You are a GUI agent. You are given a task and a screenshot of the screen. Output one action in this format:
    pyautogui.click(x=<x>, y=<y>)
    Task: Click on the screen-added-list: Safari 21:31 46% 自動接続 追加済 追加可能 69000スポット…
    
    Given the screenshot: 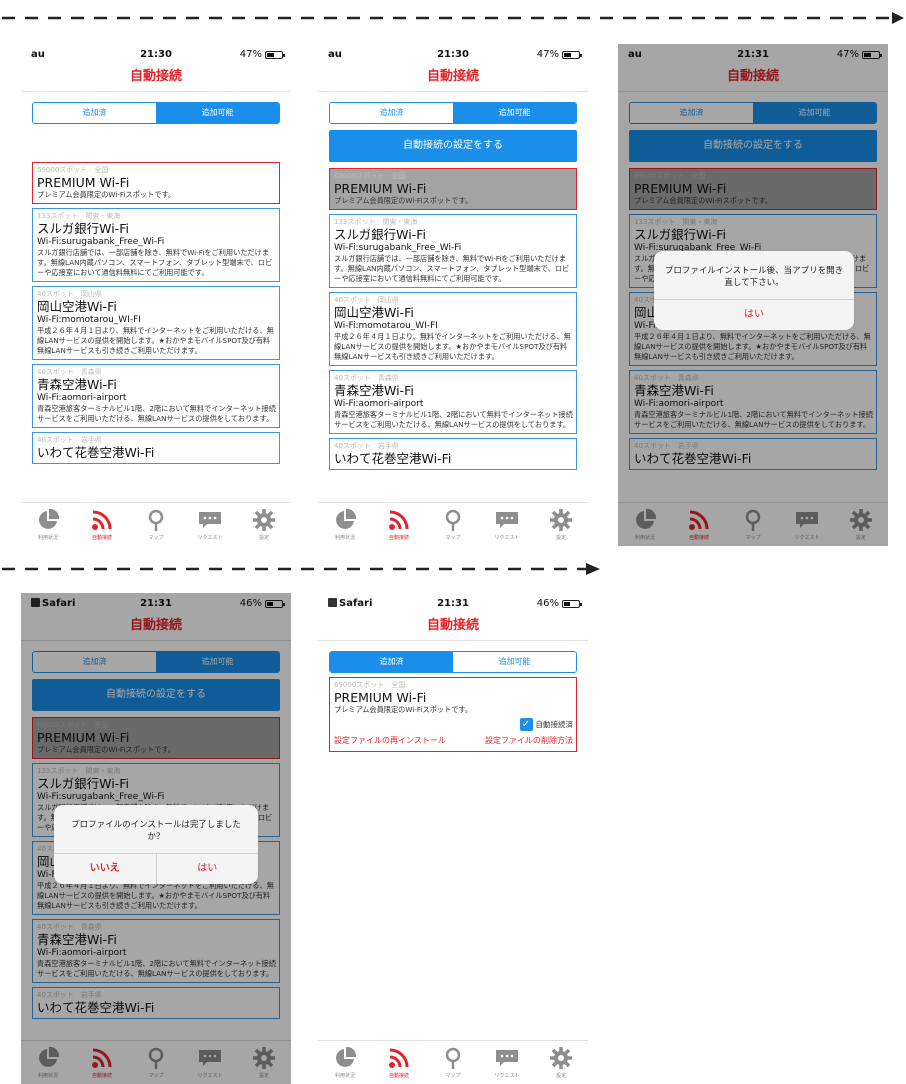 What is the action you would take?
    pyautogui.click(x=453, y=838)
    